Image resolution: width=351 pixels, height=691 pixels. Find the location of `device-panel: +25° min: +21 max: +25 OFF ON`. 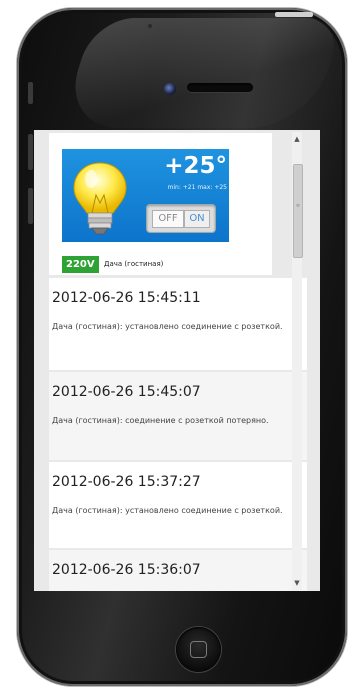

device-panel: +25° min: +21 max: +25 OFF ON is located at coordinates (145, 195).